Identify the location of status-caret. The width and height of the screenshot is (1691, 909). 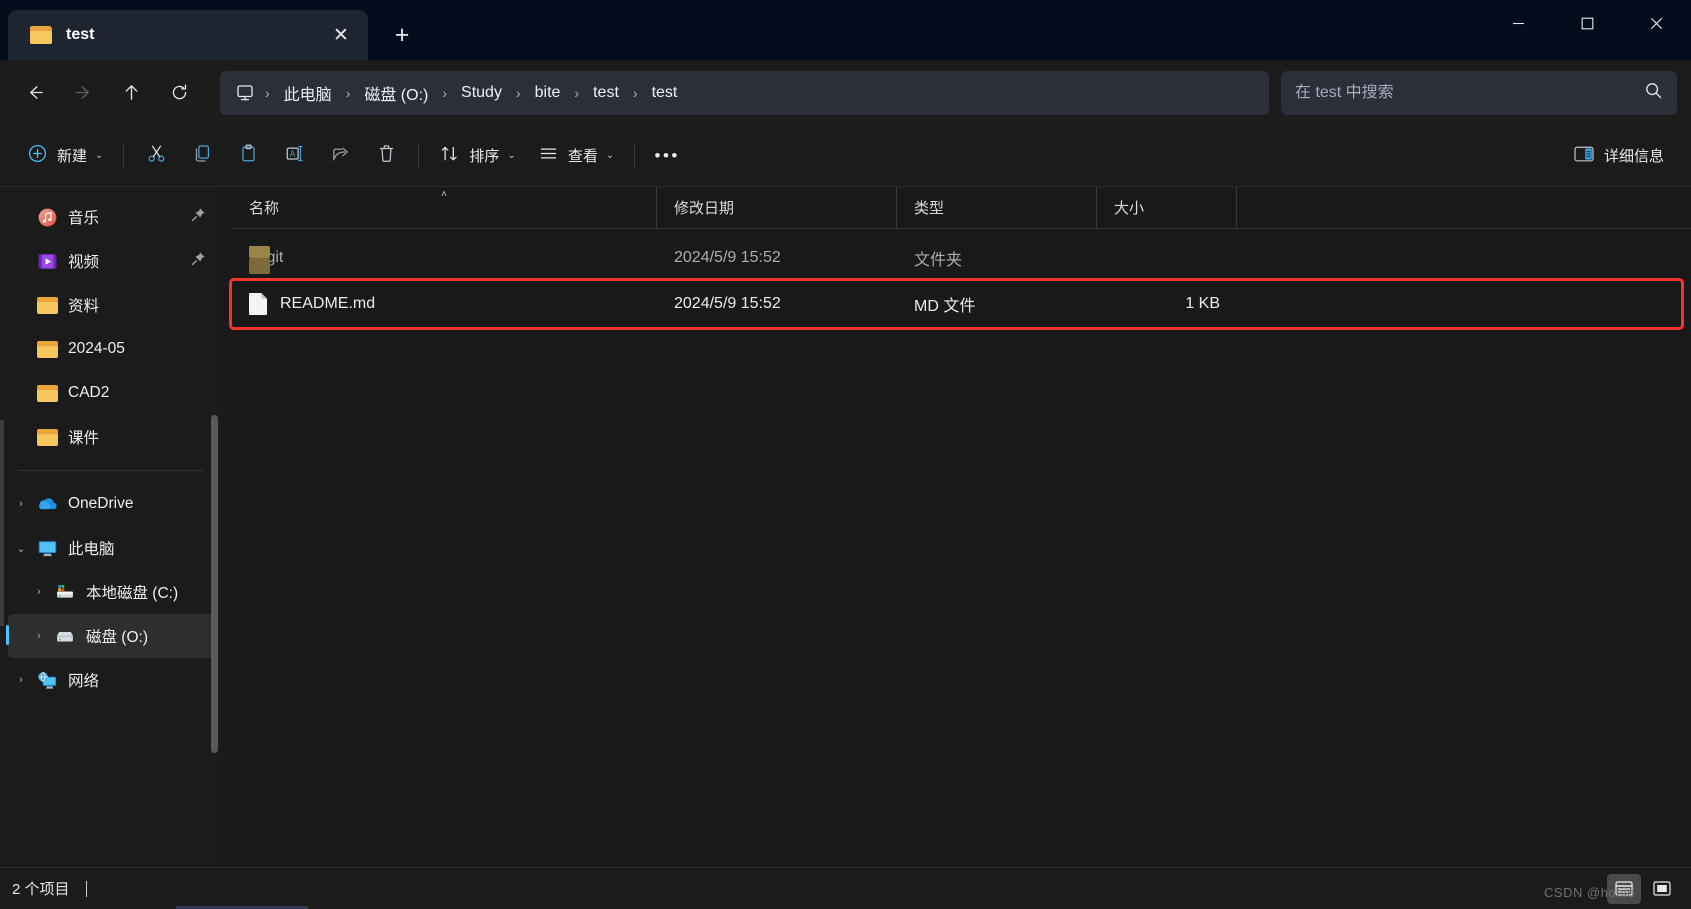
(86, 888).